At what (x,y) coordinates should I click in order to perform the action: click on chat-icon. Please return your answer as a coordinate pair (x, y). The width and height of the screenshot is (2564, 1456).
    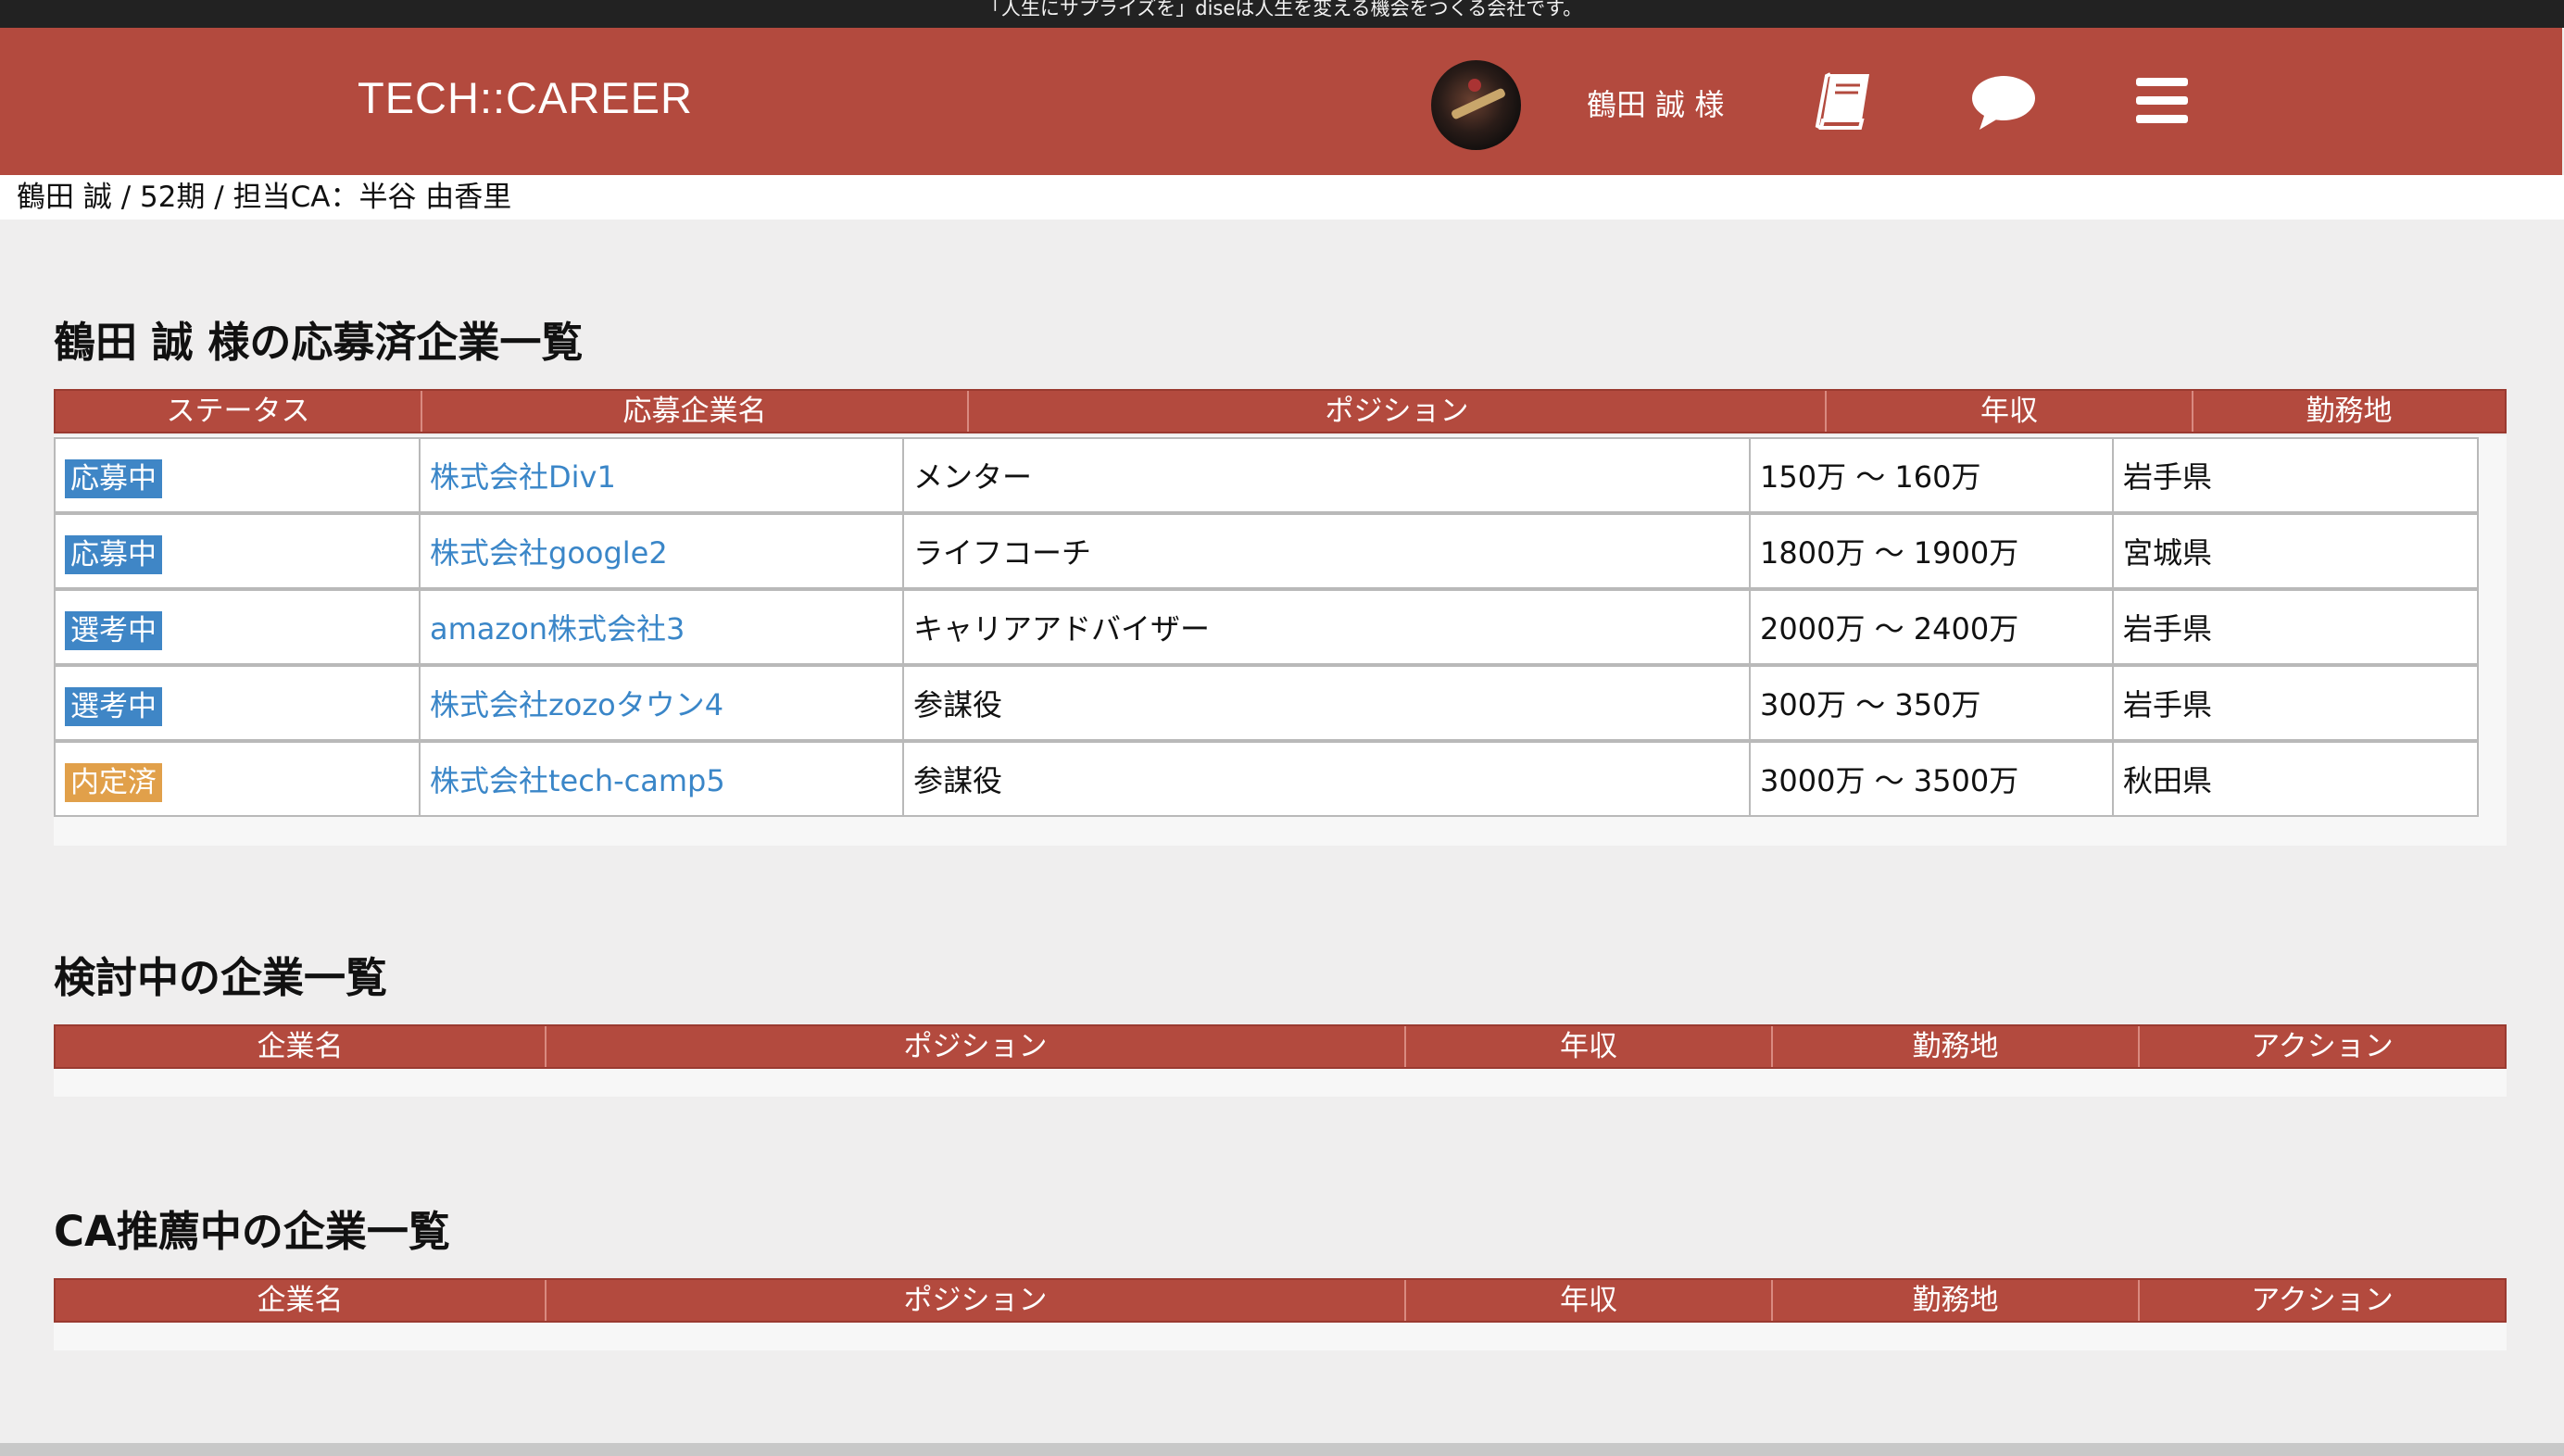
    Looking at the image, I should click on (2004, 102).